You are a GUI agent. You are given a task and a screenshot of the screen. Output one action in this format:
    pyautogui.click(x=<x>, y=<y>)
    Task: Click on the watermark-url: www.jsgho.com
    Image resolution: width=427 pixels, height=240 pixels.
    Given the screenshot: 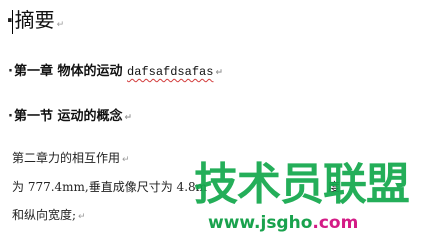 What is the action you would take?
    pyautogui.click(x=283, y=223)
    